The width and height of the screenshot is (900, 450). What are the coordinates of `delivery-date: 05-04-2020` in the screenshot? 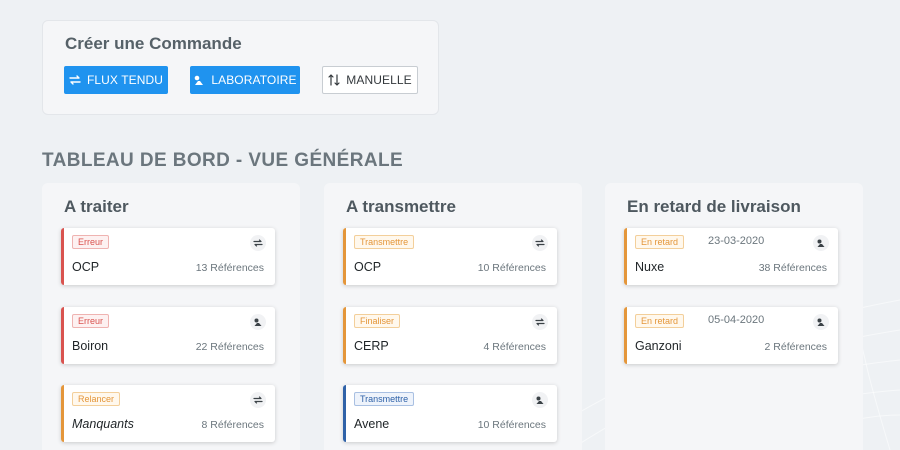 It's located at (736, 320).